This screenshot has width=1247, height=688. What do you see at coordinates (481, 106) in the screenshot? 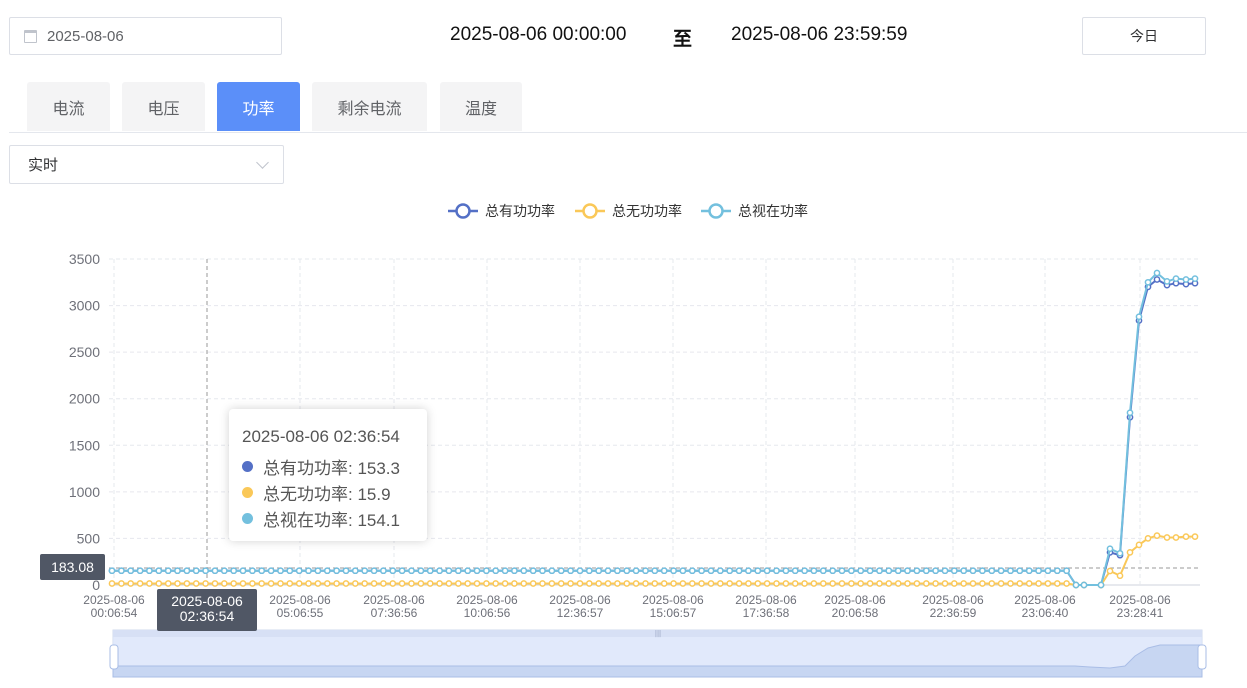
I see `tab-temperature: 温度` at bounding box center [481, 106].